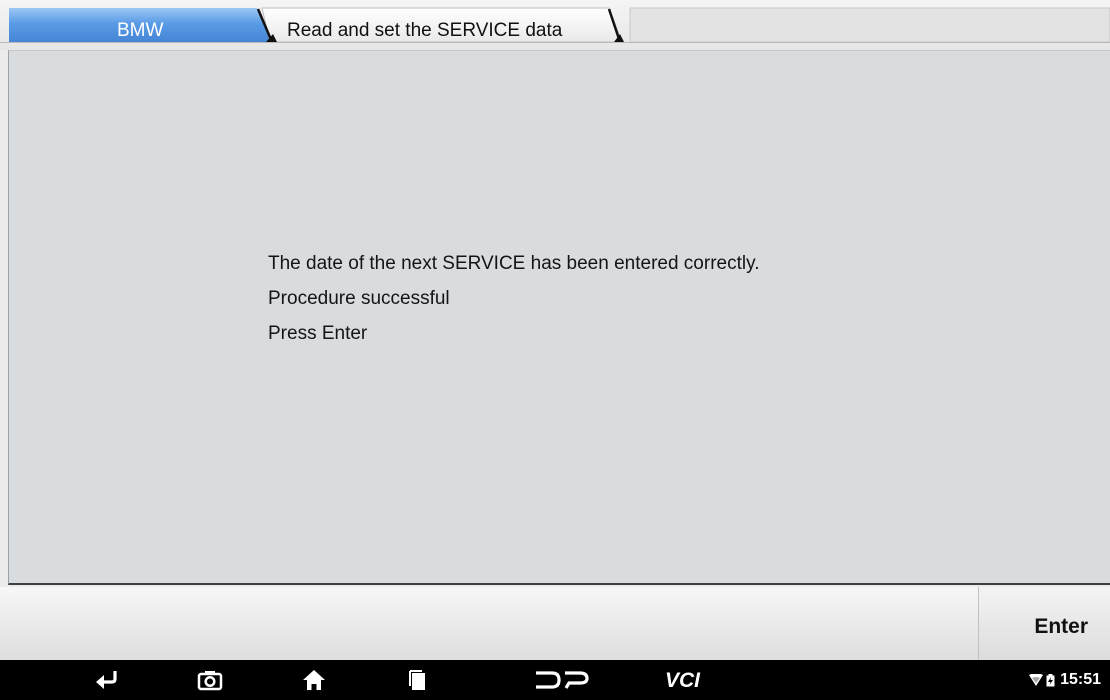 This screenshot has height=700, width=1110. Describe the element at coordinates (562, 680) in the screenshot. I see `dp-icon` at that location.